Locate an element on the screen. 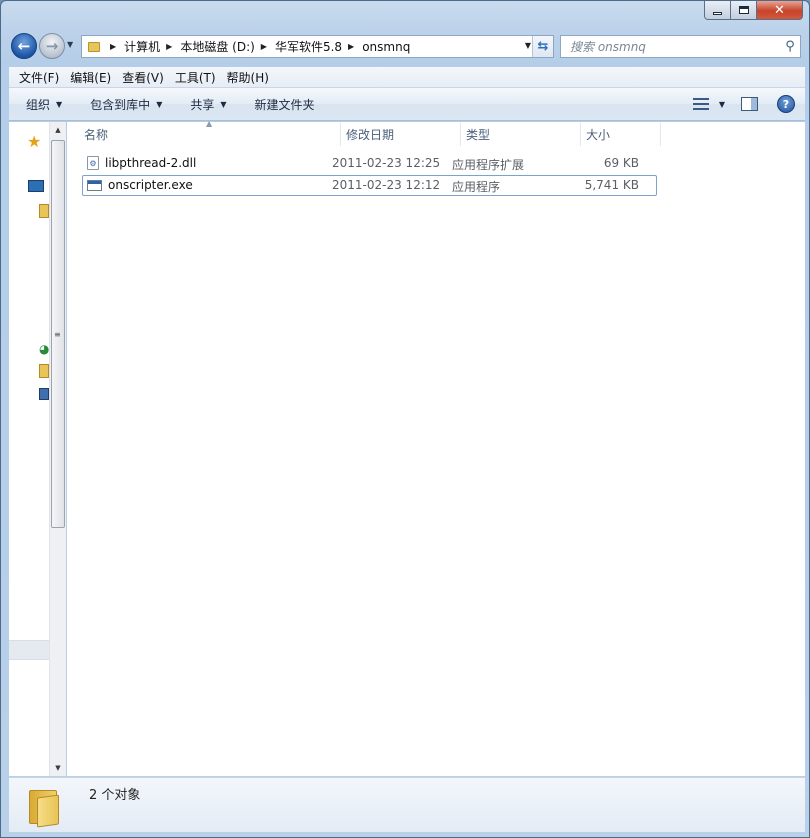  refresh-button: ⇆ is located at coordinates (542, 46).